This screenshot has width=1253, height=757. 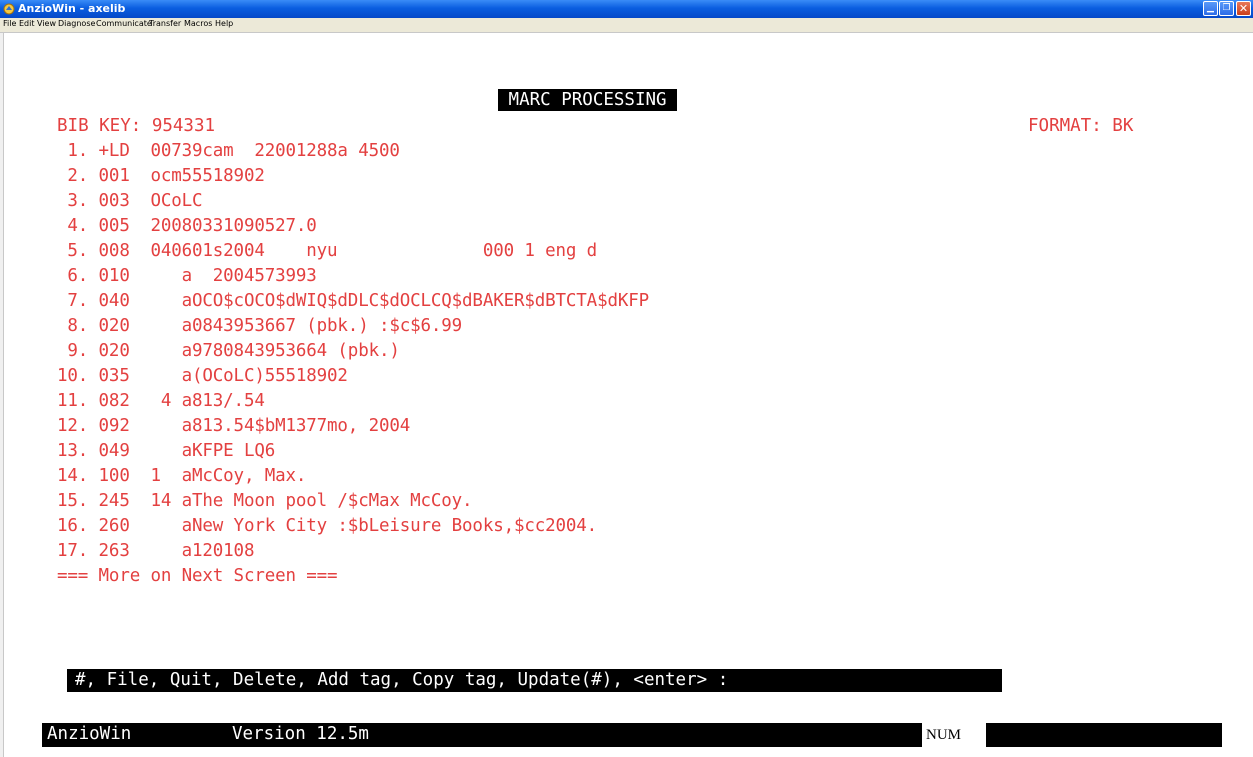 I want to click on marc-field-line: 3. 003 OCoLC, so click(x=130, y=201).